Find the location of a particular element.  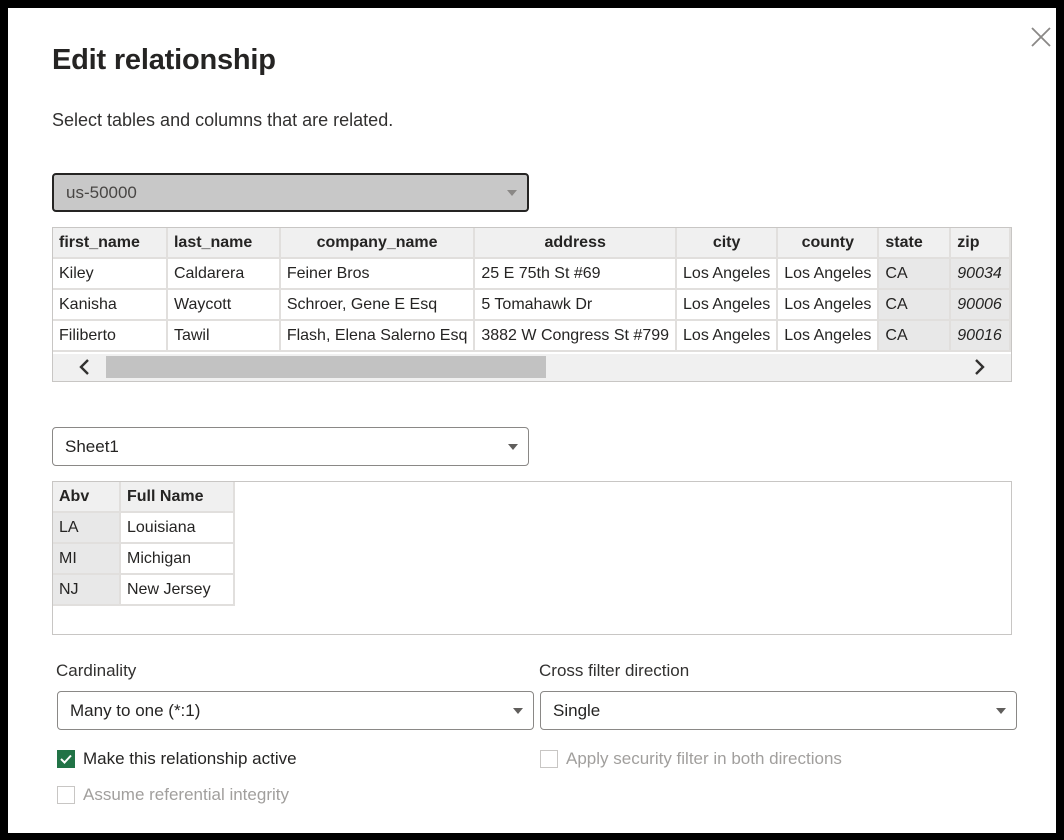

column-header-abv: Abv is located at coordinates (87, 497).